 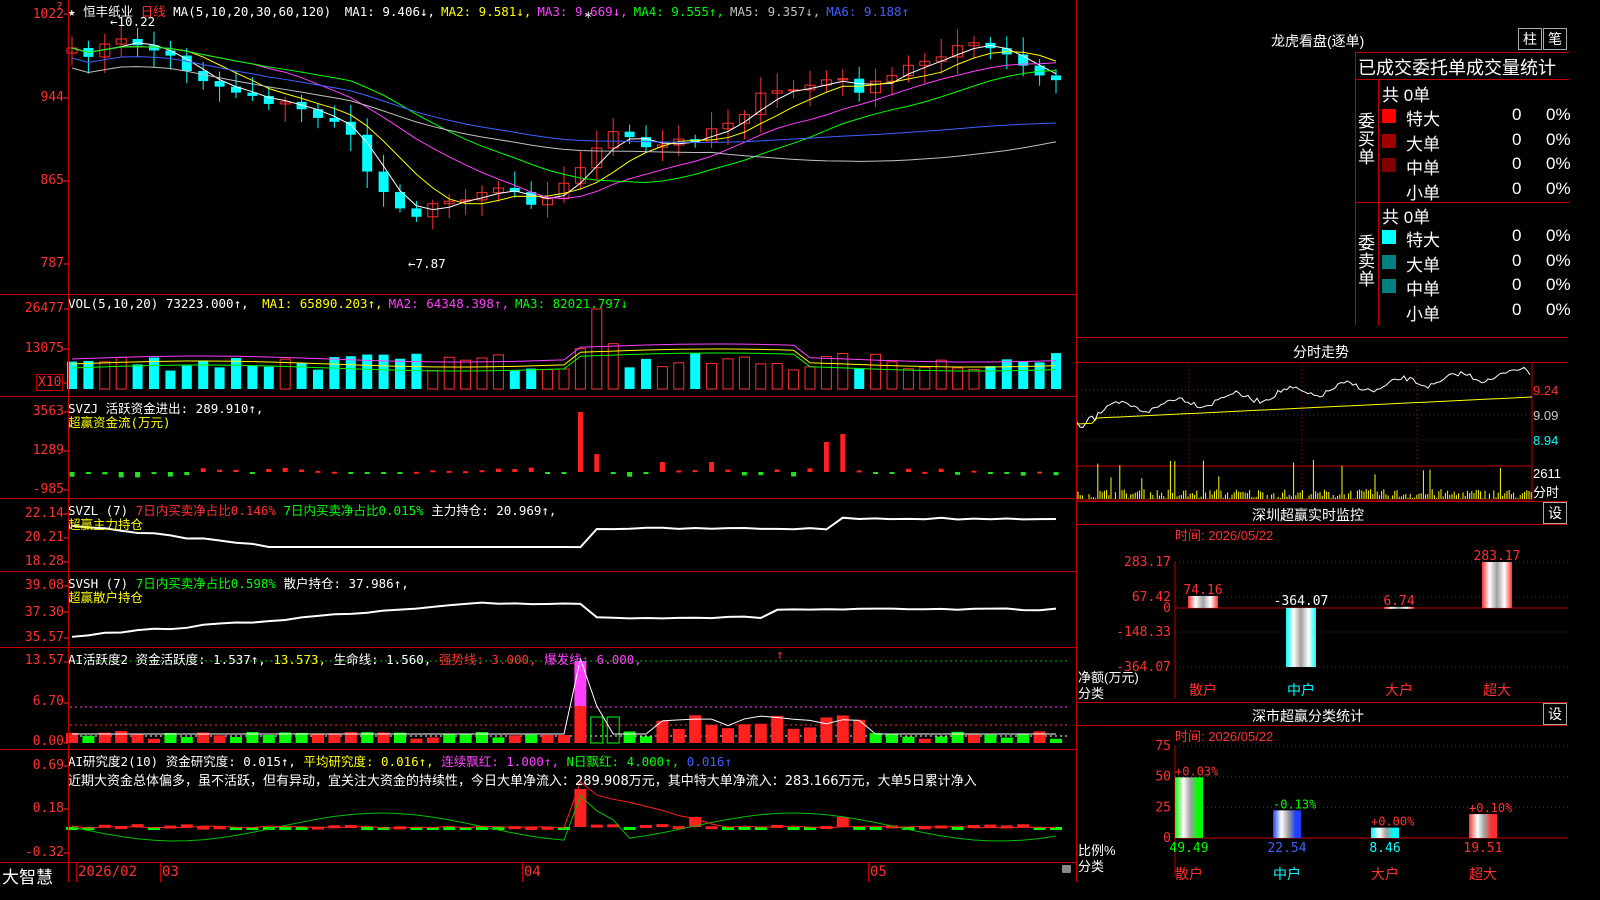 I want to click on monitor-y-label: -148.33, so click(x=1143, y=632).